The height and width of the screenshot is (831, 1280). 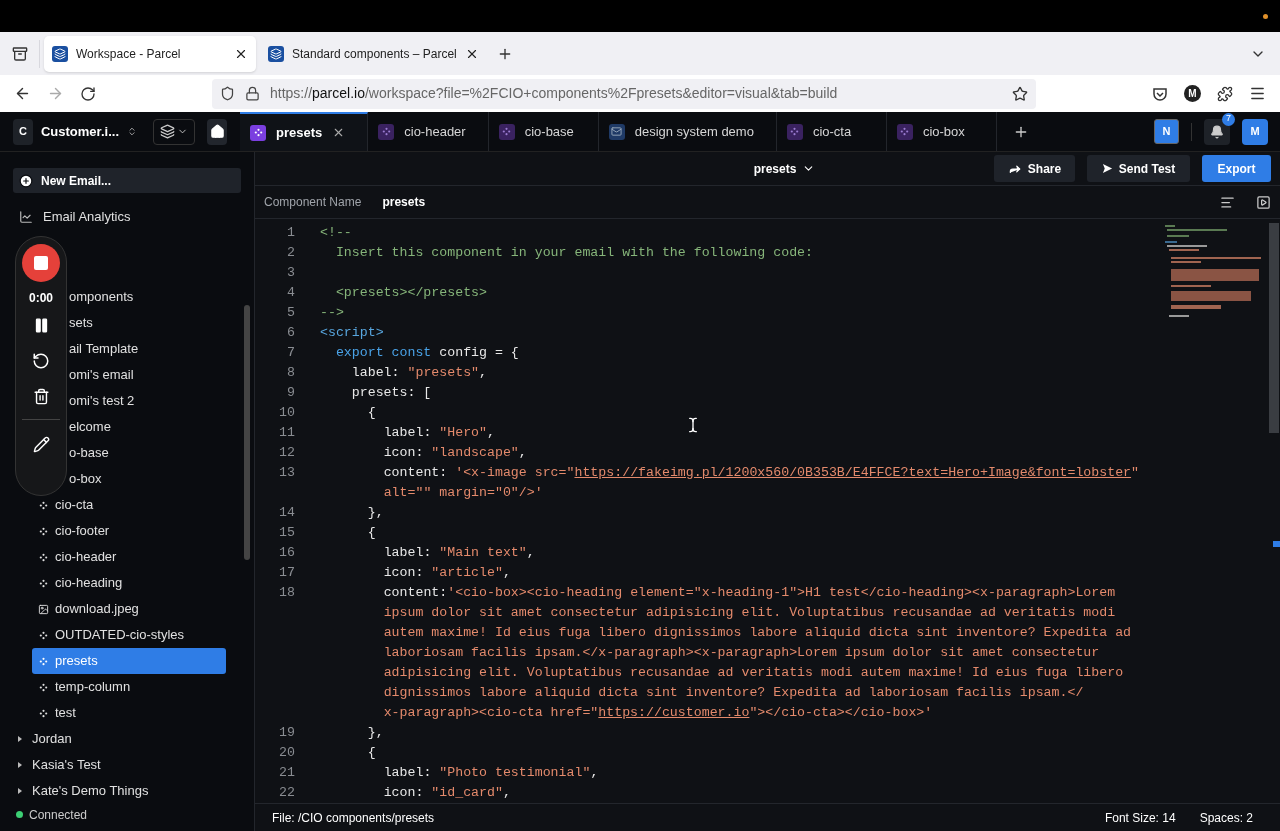 What do you see at coordinates (129, 583) in the screenshot?
I see `file-item: cio-heading` at bounding box center [129, 583].